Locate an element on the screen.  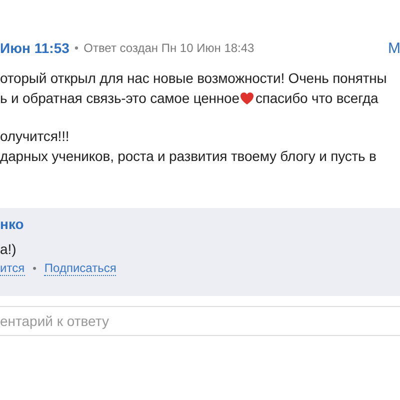
heart-icon is located at coordinates (247, 98).